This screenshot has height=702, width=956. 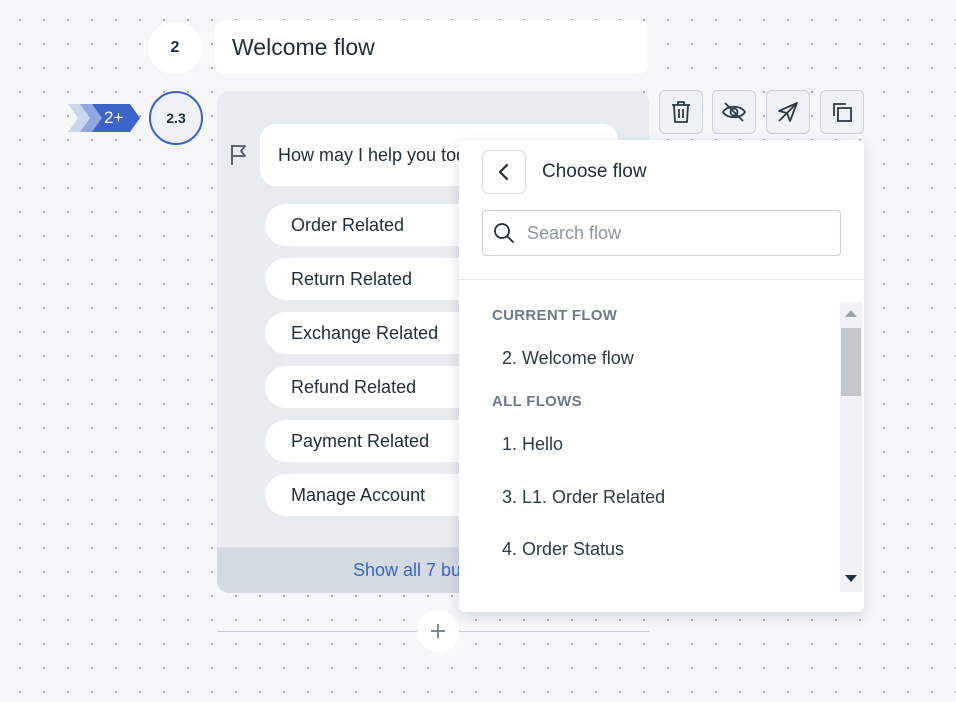 I want to click on search-box, so click(x=661, y=233).